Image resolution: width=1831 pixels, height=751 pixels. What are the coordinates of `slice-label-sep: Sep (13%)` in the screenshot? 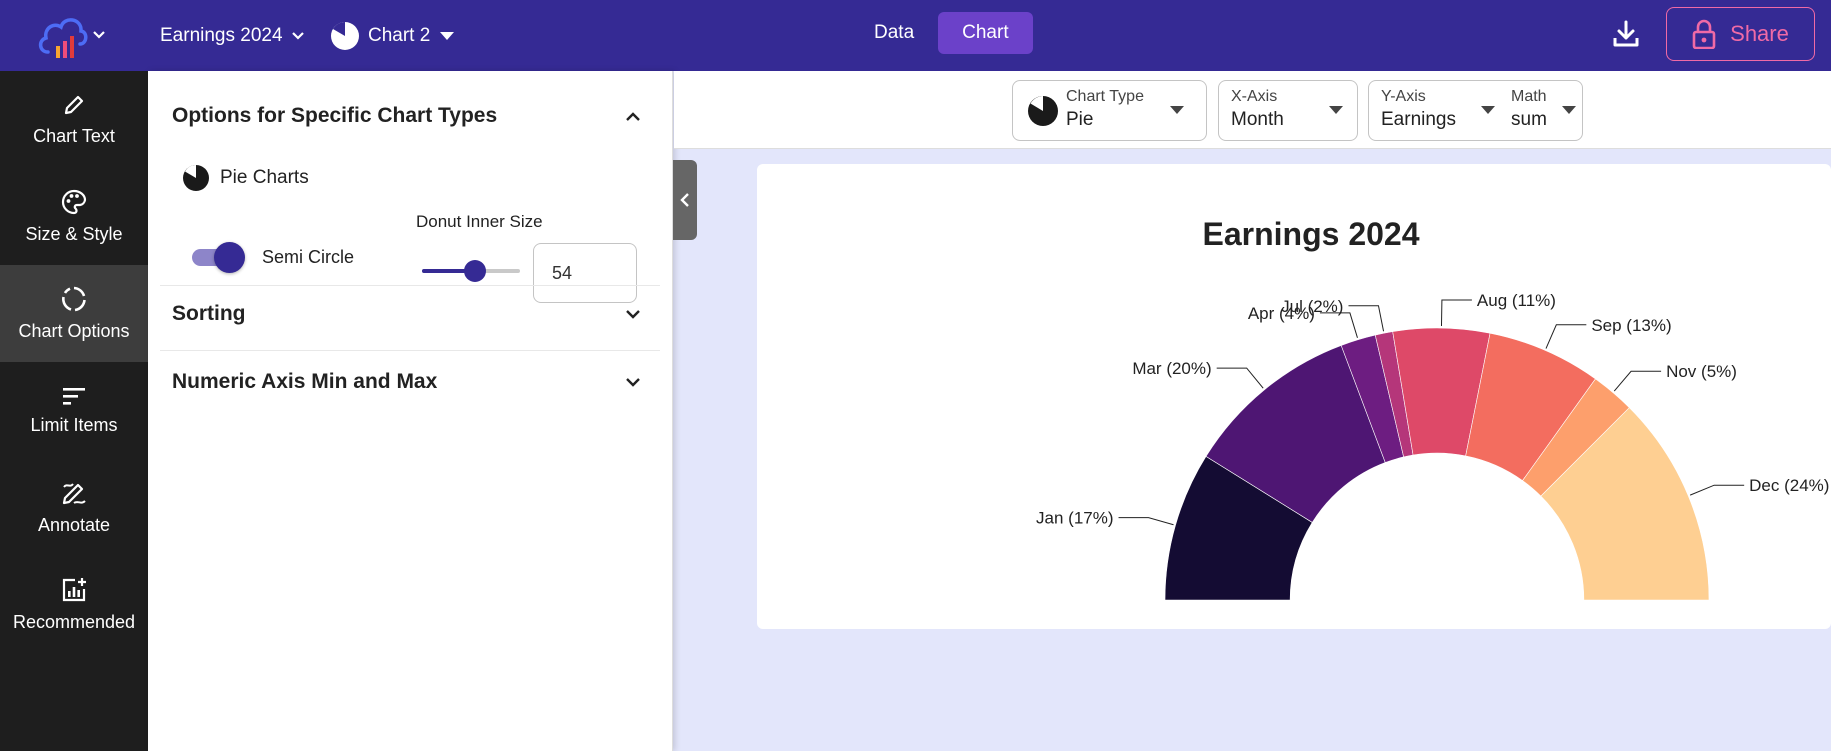 It's located at (1631, 325).